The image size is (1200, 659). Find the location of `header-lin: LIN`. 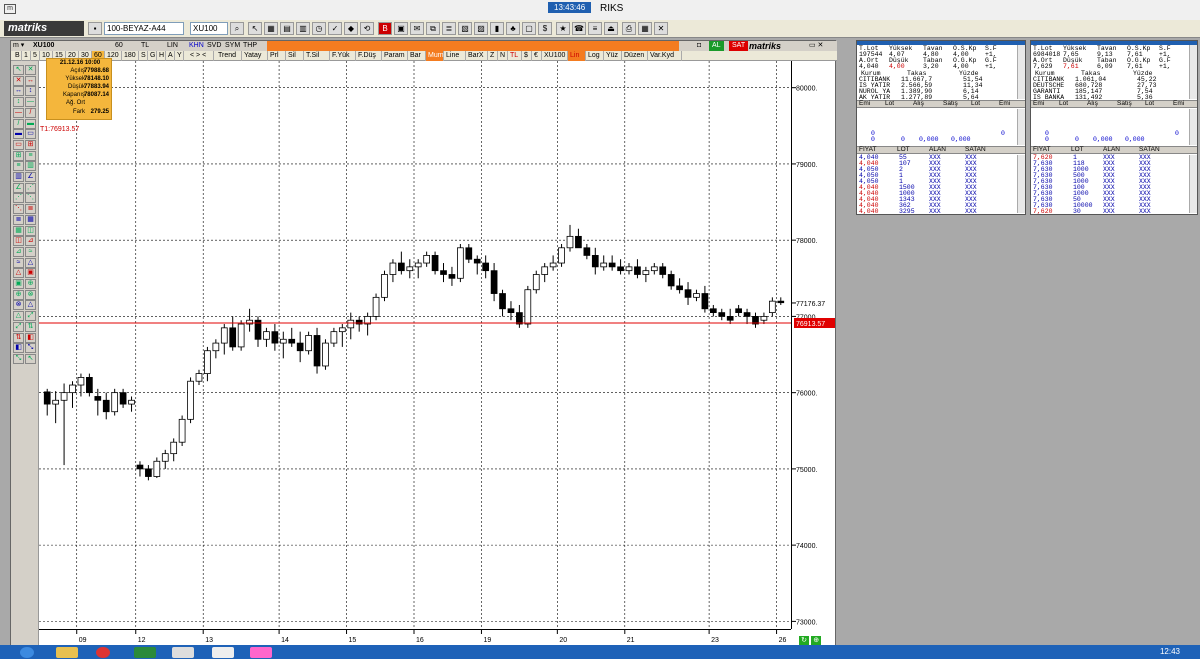

header-lin: LIN is located at coordinates (172, 46).